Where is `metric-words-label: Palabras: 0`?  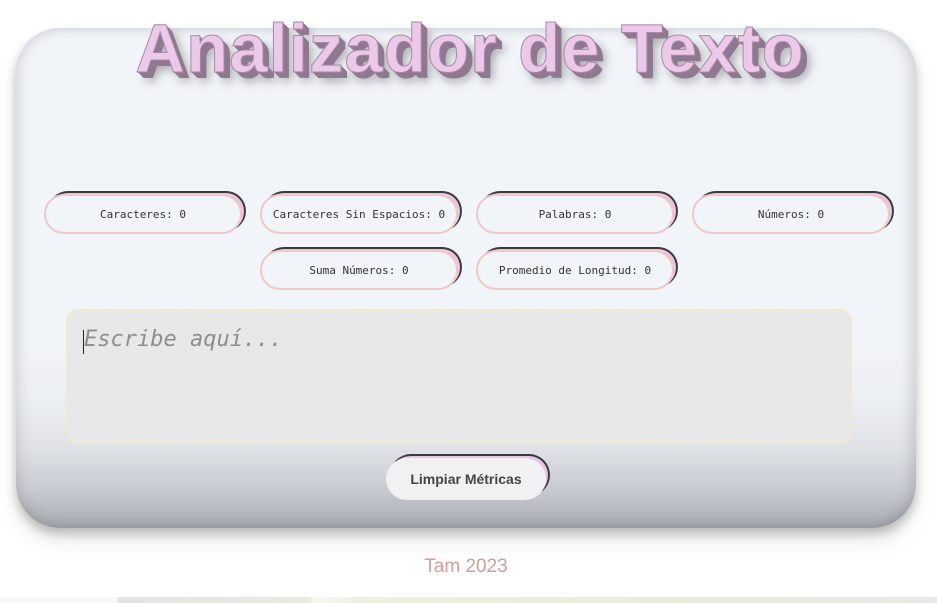 metric-words-label: Palabras: 0 is located at coordinates (575, 214).